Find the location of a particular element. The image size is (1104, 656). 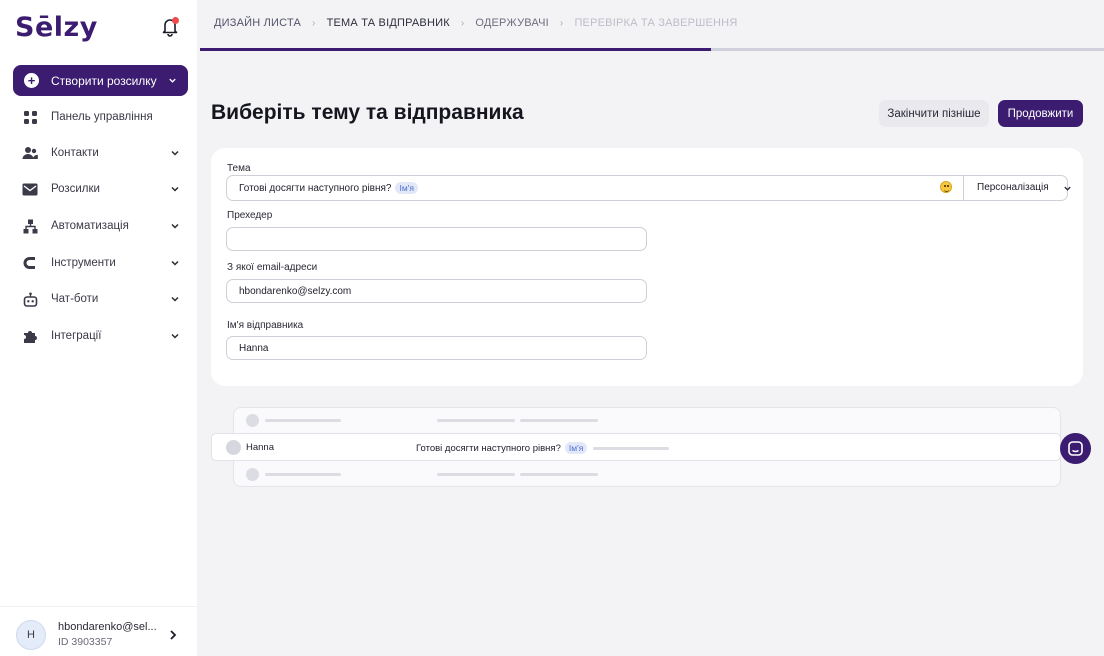

continue-button: Продовжити is located at coordinates (1040, 113).